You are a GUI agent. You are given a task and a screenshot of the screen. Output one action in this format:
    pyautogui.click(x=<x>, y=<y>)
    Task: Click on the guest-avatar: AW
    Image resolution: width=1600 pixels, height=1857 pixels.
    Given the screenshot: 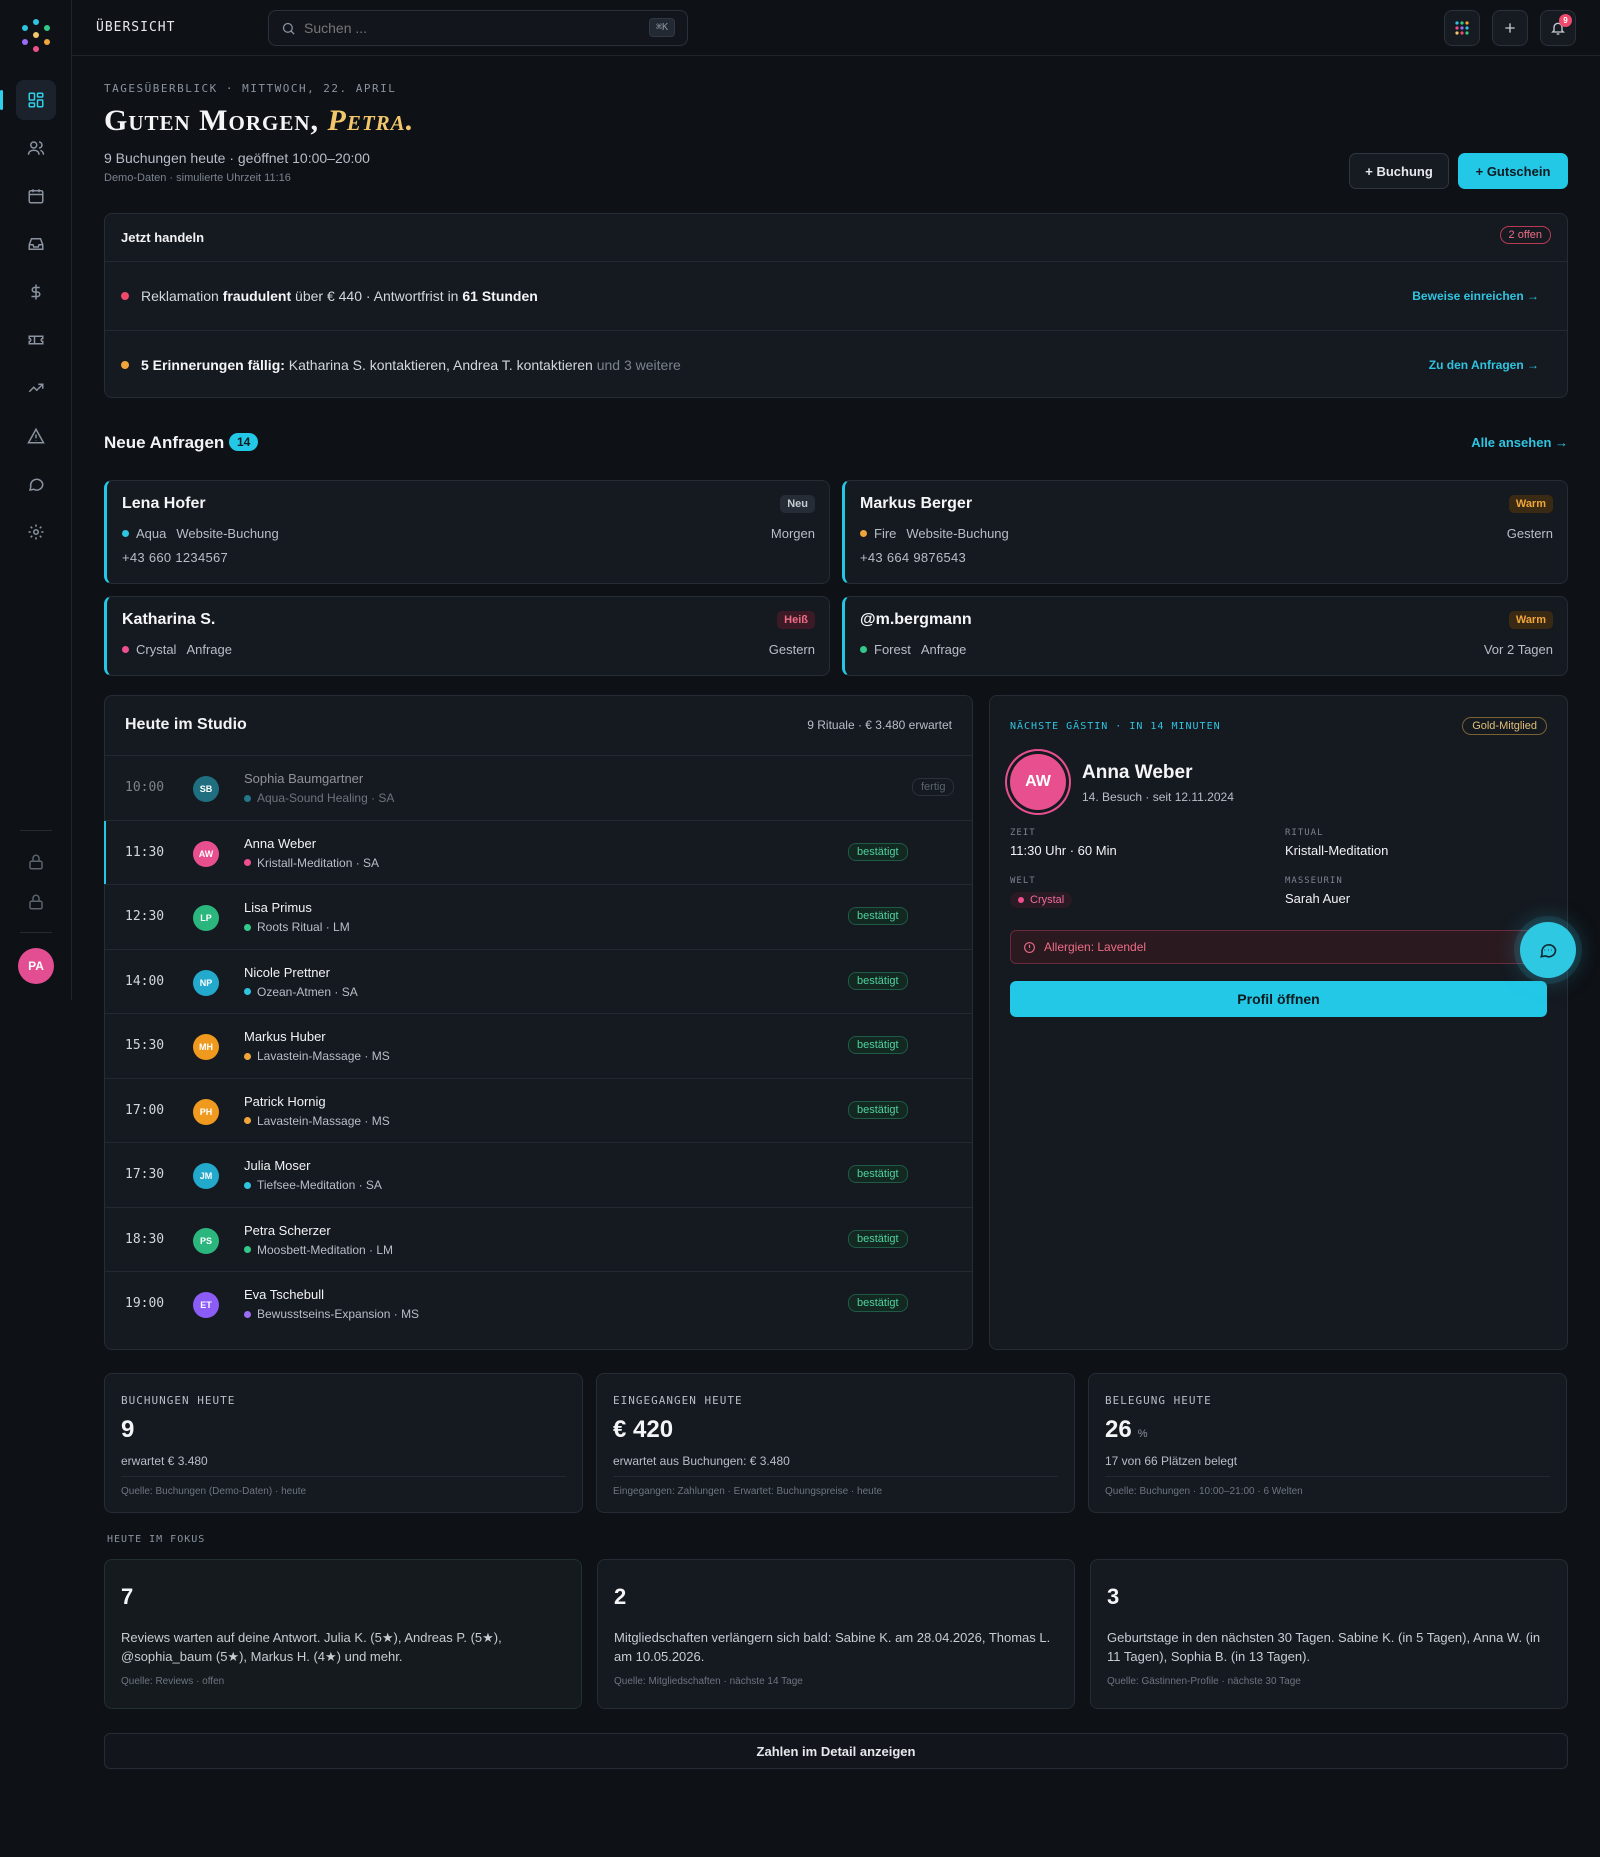 What is the action you would take?
    pyautogui.click(x=1038, y=782)
    